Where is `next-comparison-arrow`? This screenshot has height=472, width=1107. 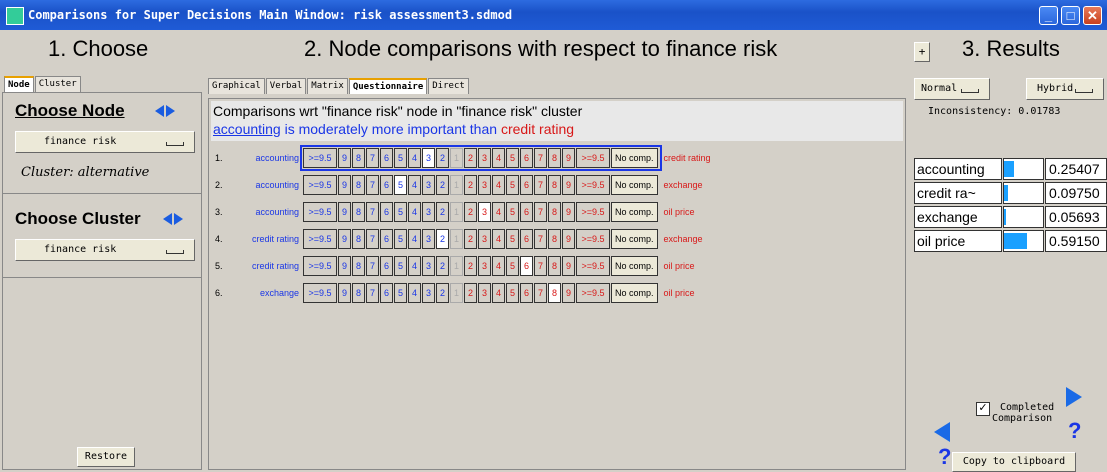
next-comparison-arrow is located at coordinates (1076, 397).